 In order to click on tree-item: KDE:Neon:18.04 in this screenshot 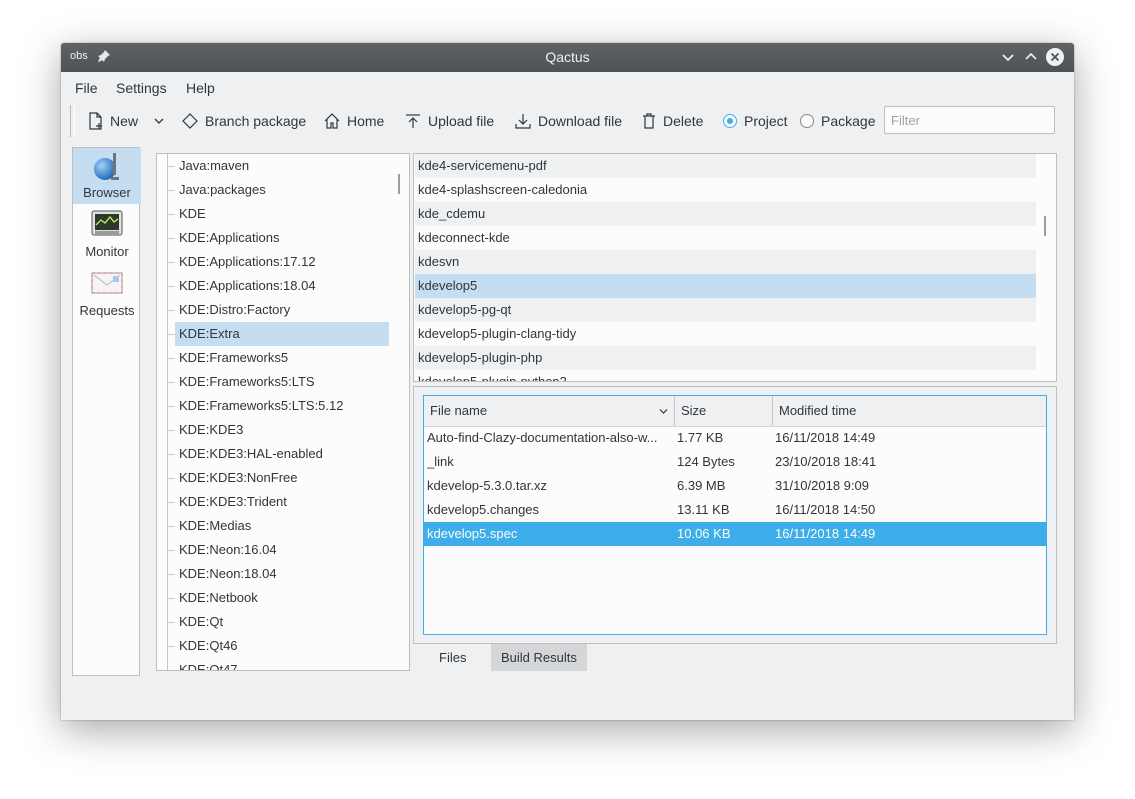, I will do `click(283, 574)`.